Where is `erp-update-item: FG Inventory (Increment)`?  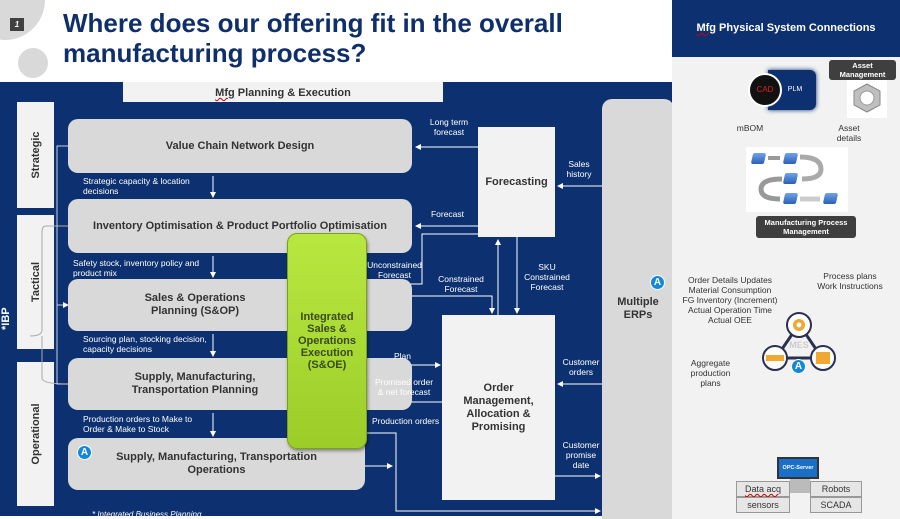 erp-update-item: FG Inventory (Increment) is located at coordinates (730, 300).